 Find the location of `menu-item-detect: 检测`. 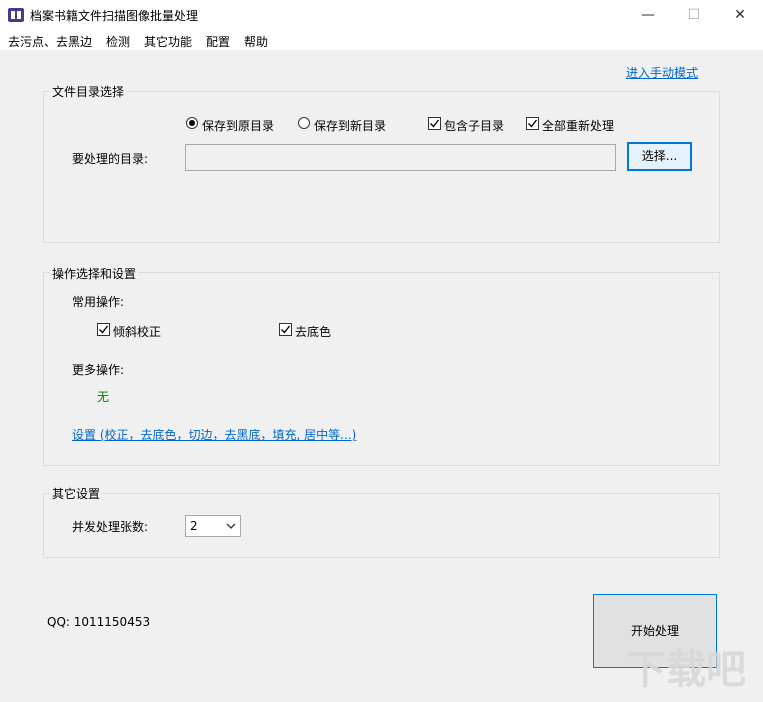

menu-item-detect: 检测 is located at coordinates (118, 41).